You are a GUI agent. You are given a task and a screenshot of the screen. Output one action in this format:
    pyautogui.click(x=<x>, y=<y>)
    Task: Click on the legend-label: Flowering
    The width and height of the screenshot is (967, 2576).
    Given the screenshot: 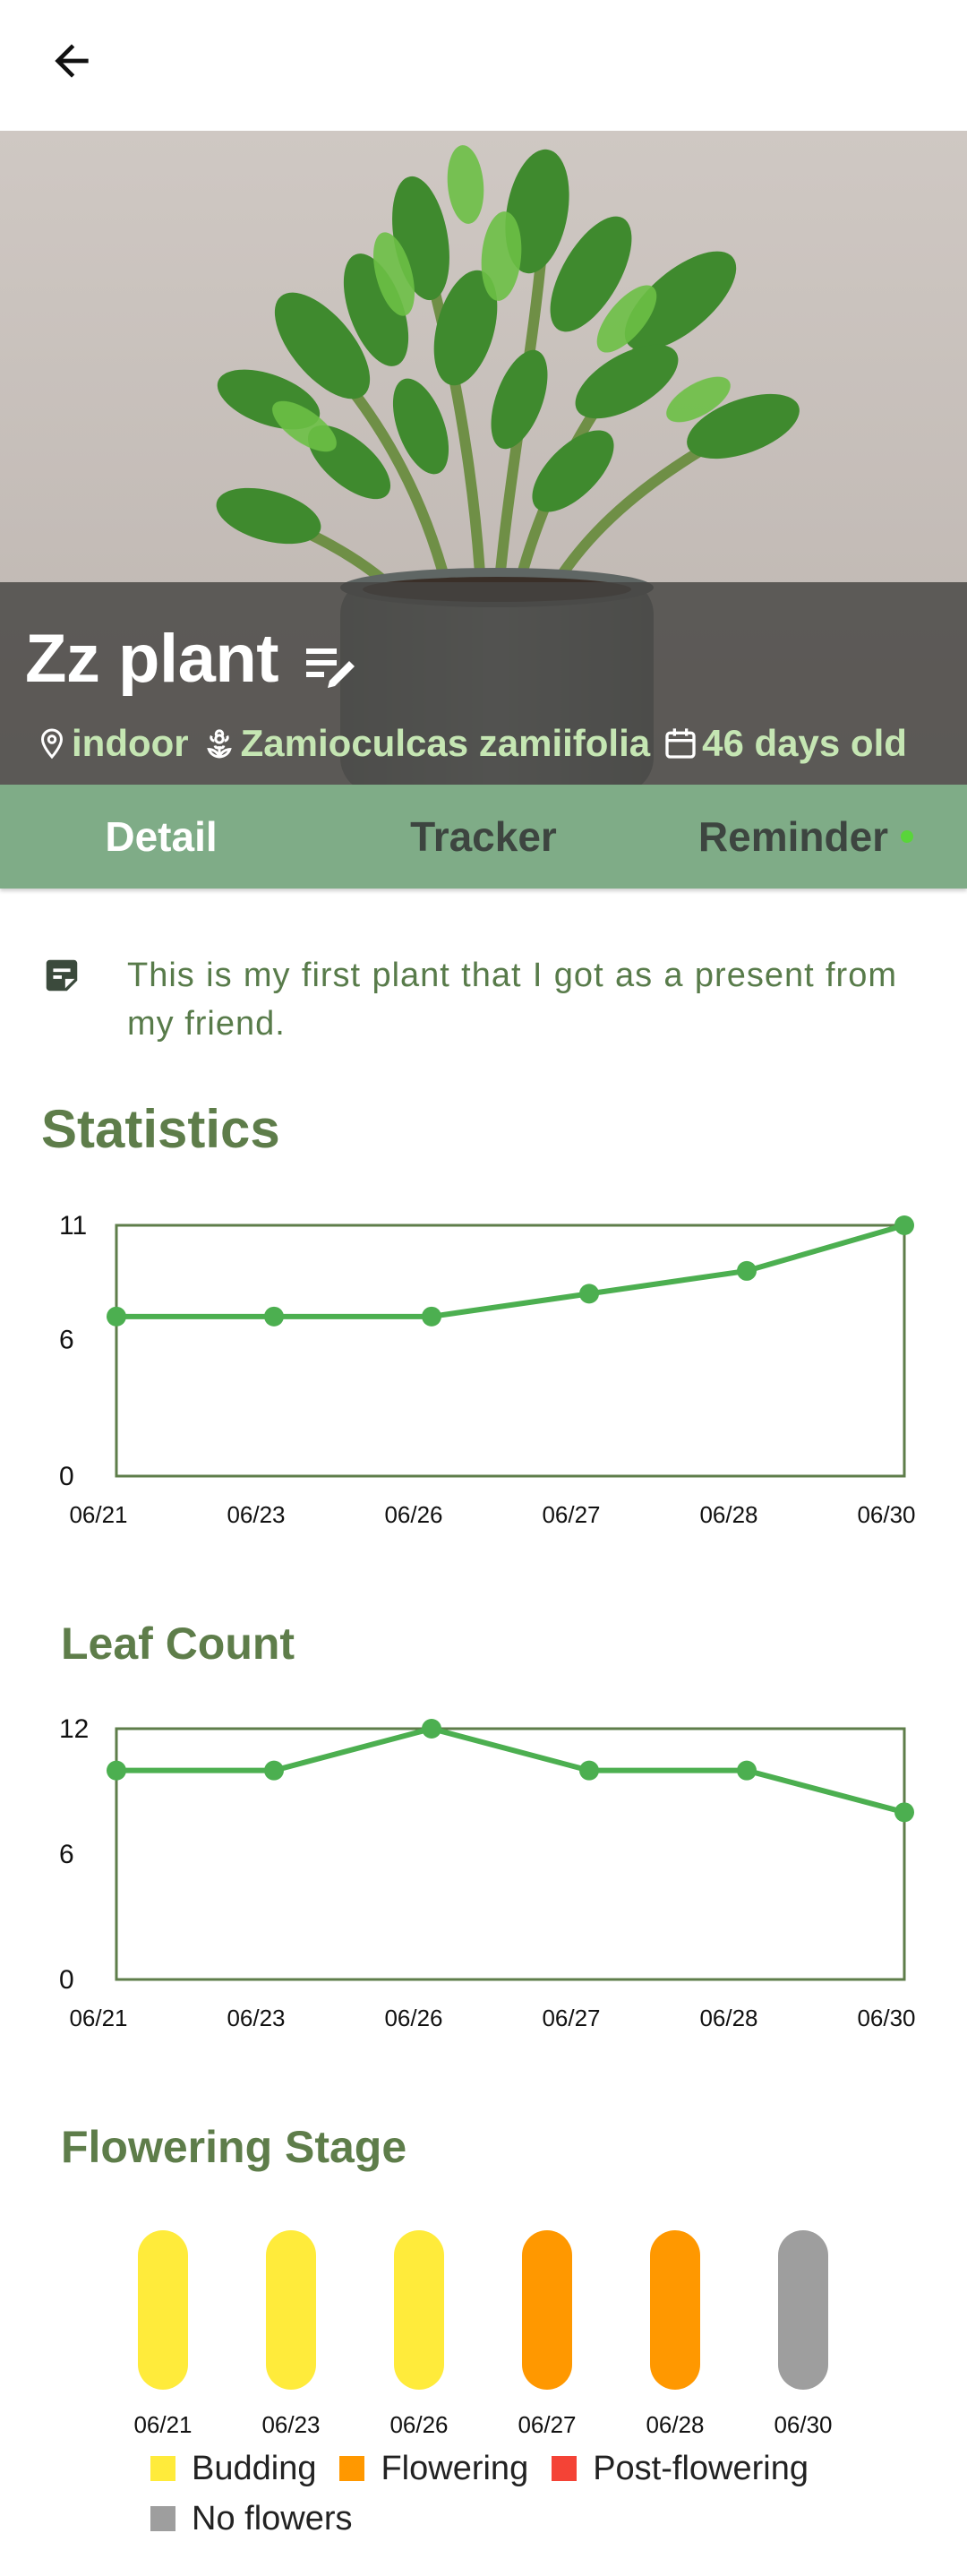 What is the action you would take?
    pyautogui.click(x=455, y=2468)
    